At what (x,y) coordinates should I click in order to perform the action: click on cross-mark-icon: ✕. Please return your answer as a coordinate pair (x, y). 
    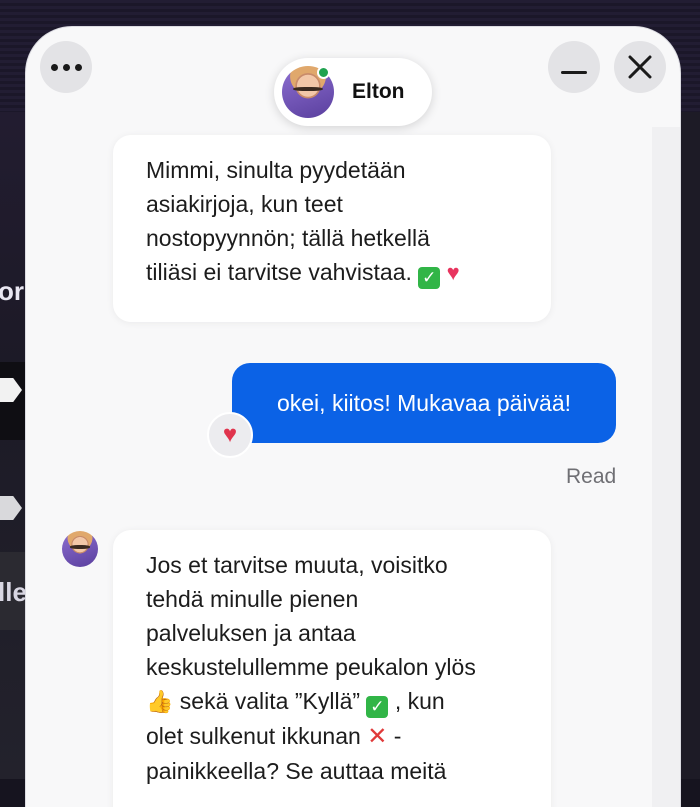
    Looking at the image, I should click on (377, 736).